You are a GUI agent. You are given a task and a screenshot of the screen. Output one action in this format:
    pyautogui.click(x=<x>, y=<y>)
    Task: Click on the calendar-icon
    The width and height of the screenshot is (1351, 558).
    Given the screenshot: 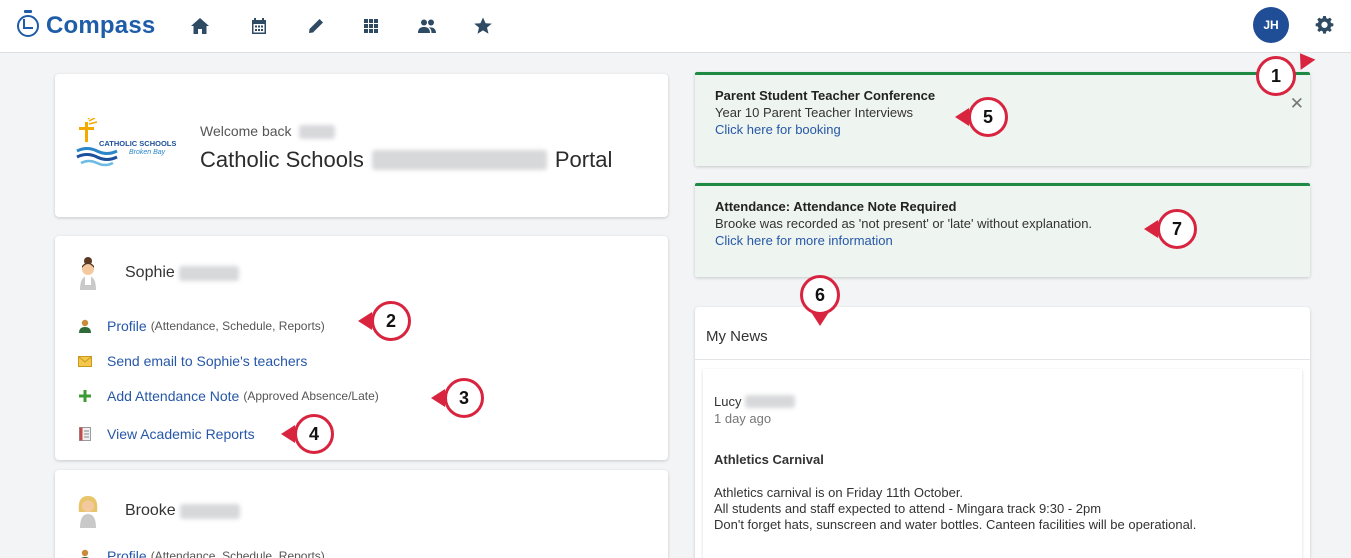 What is the action you would take?
    pyautogui.click(x=259, y=26)
    